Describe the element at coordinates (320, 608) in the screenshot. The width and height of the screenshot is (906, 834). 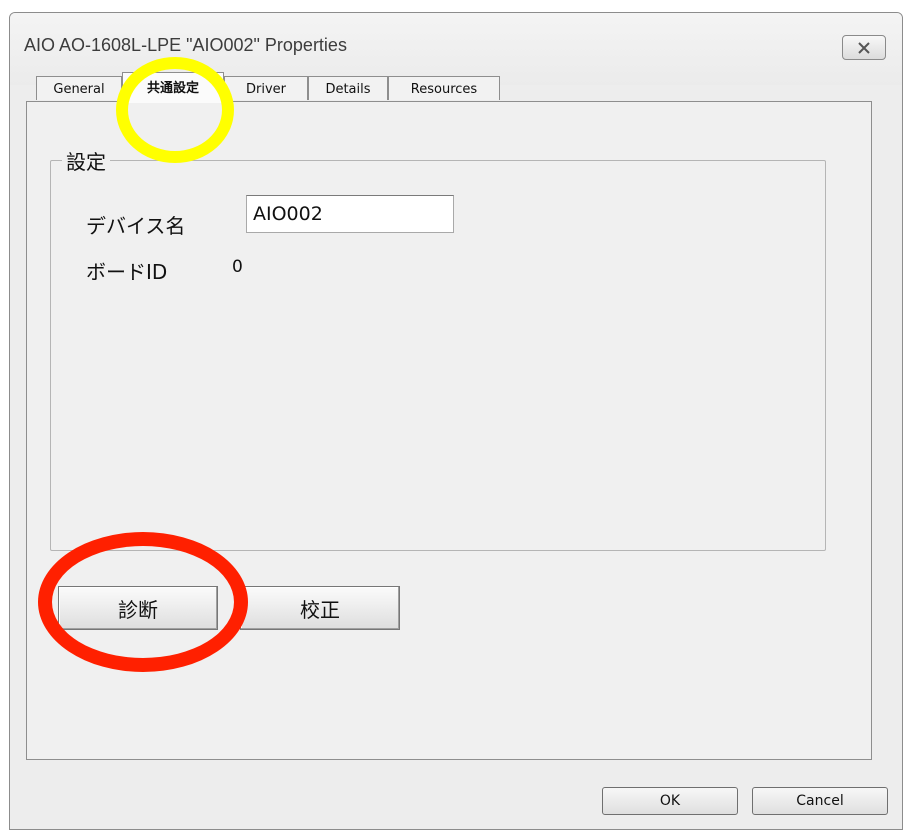
I see `calibrate-button: 校正` at that location.